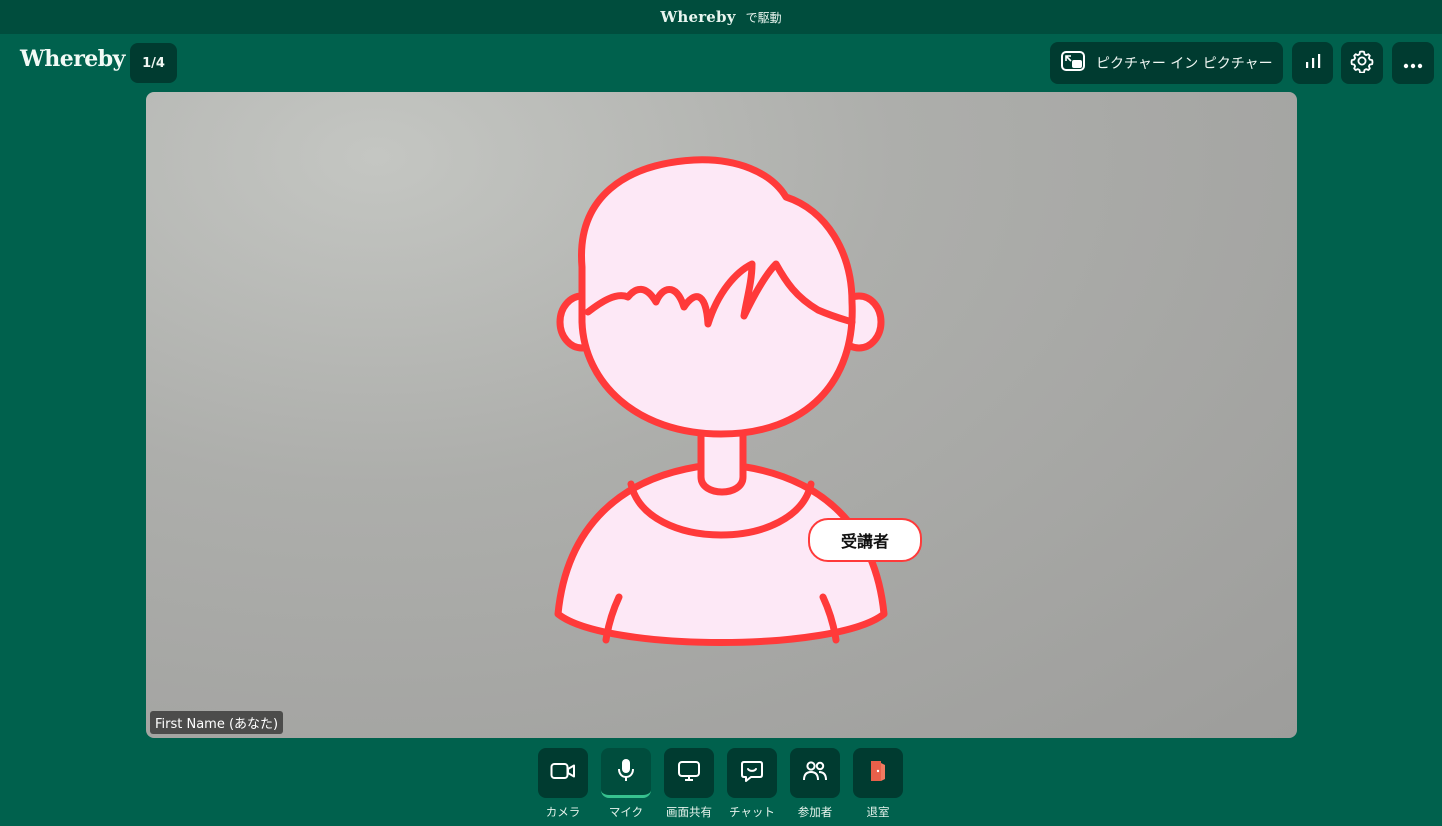  I want to click on screen-share-label: 画面共有, so click(689, 812).